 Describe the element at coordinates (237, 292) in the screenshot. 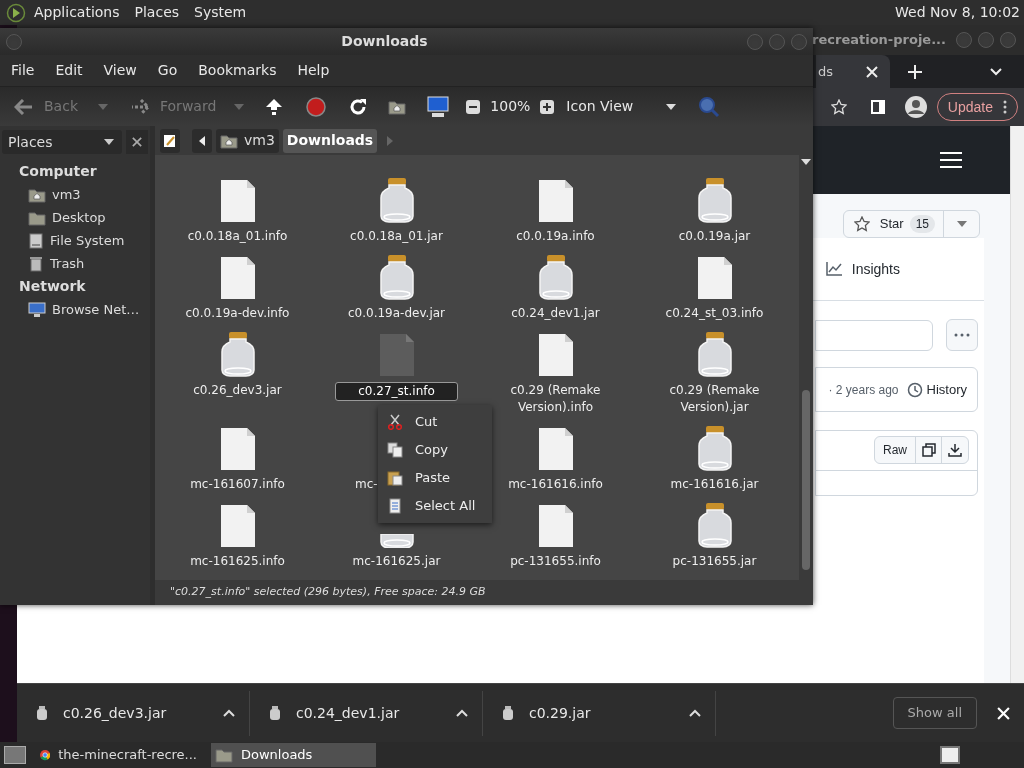

I see `grid-item: c0.0.19a-dev.info` at that location.